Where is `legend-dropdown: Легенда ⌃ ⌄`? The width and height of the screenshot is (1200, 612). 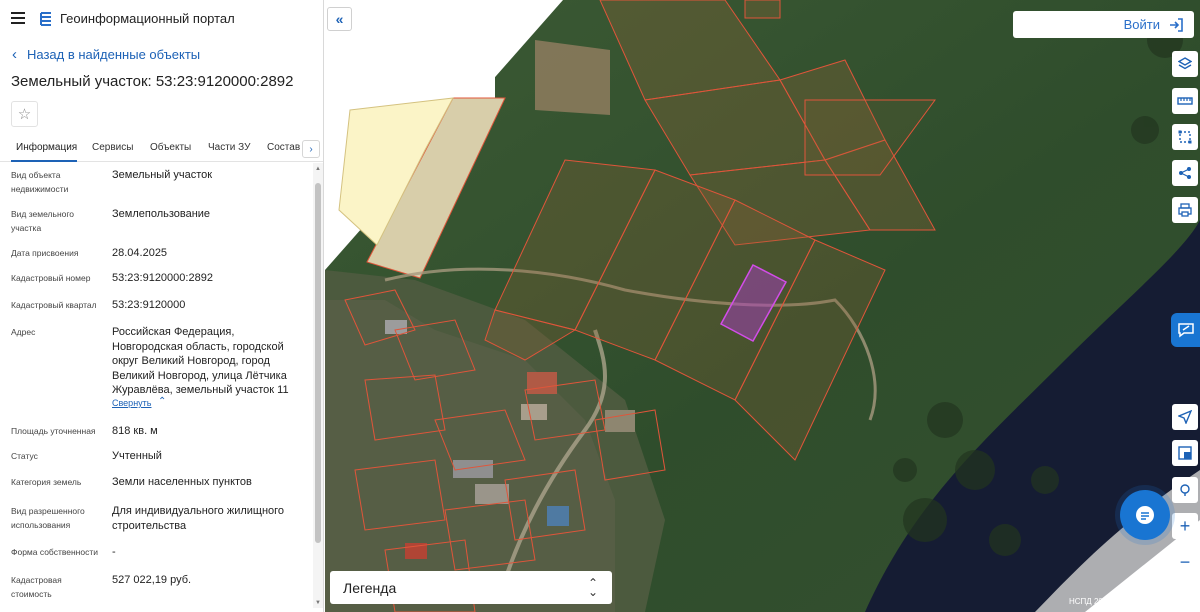 legend-dropdown: Легенда ⌃ ⌄ is located at coordinates (471, 587).